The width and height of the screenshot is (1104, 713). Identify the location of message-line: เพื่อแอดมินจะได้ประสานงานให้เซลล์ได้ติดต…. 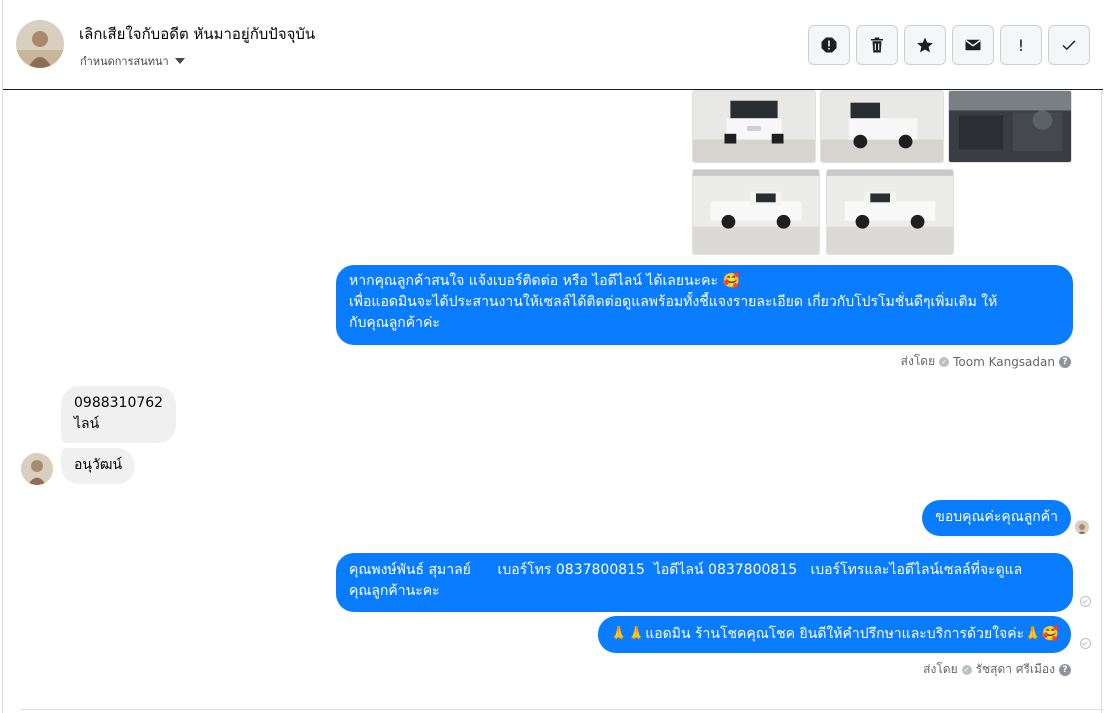
(673, 302).